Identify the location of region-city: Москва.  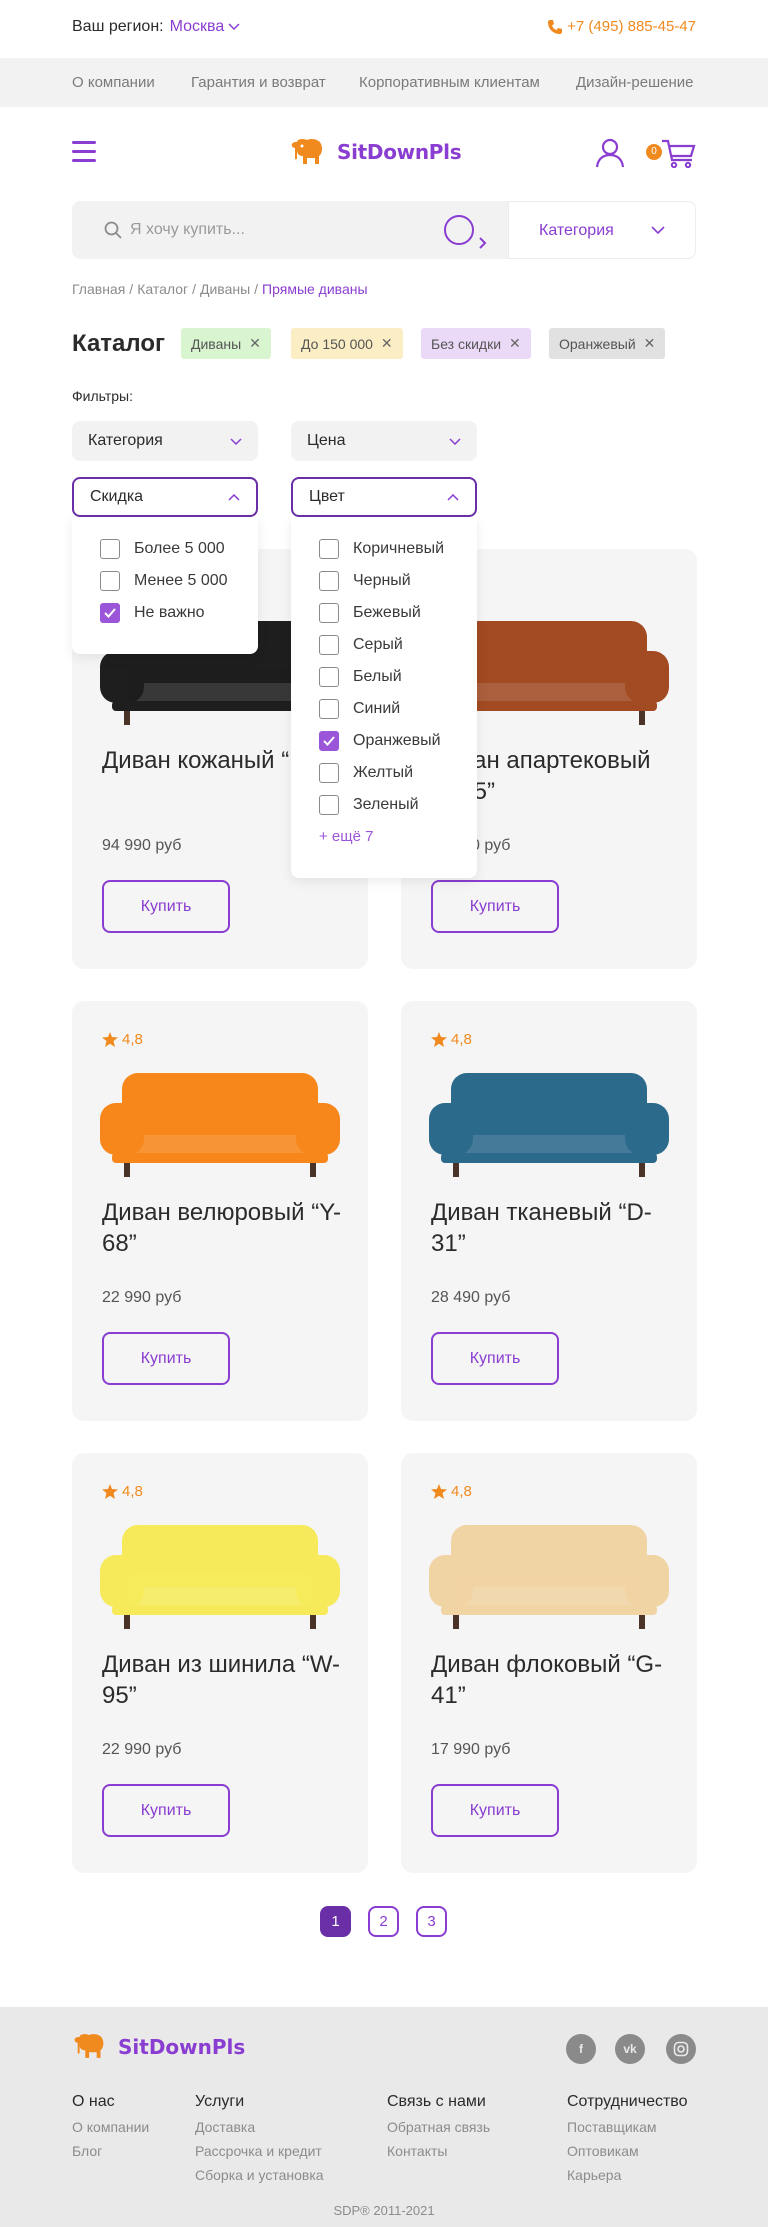
(205, 27).